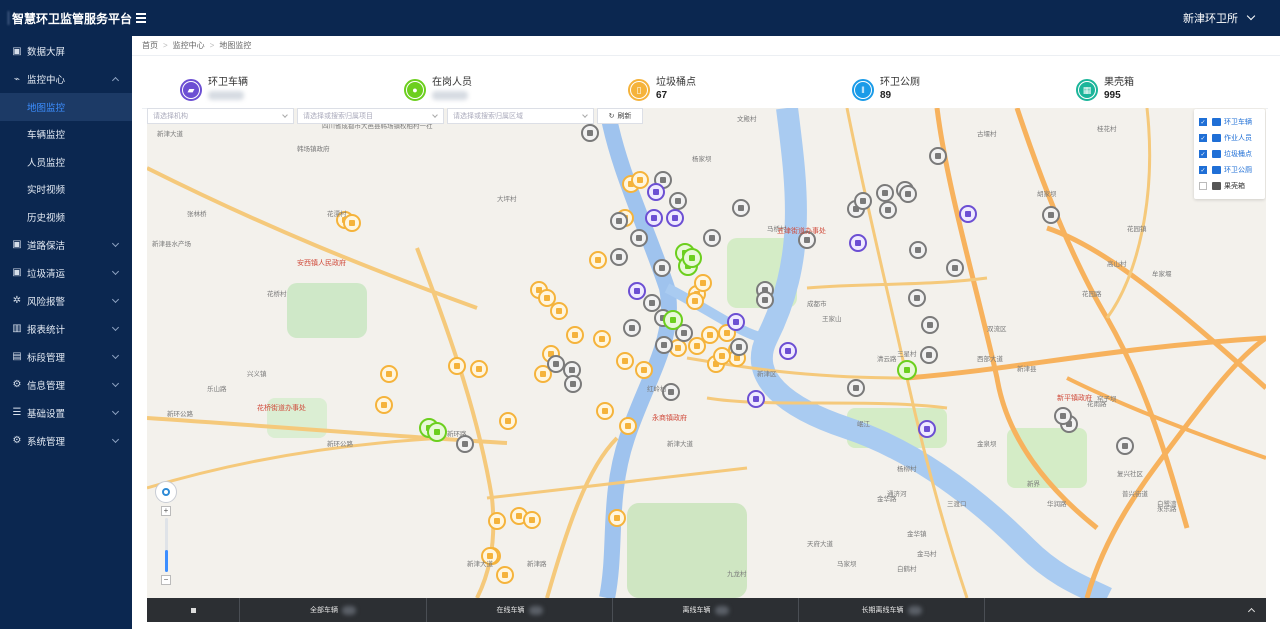 The width and height of the screenshot is (1280, 629). Describe the element at coordinates (66, 217) in the screenshot. I see `sidebar-subitem-history-video: 历史视频` at that location.